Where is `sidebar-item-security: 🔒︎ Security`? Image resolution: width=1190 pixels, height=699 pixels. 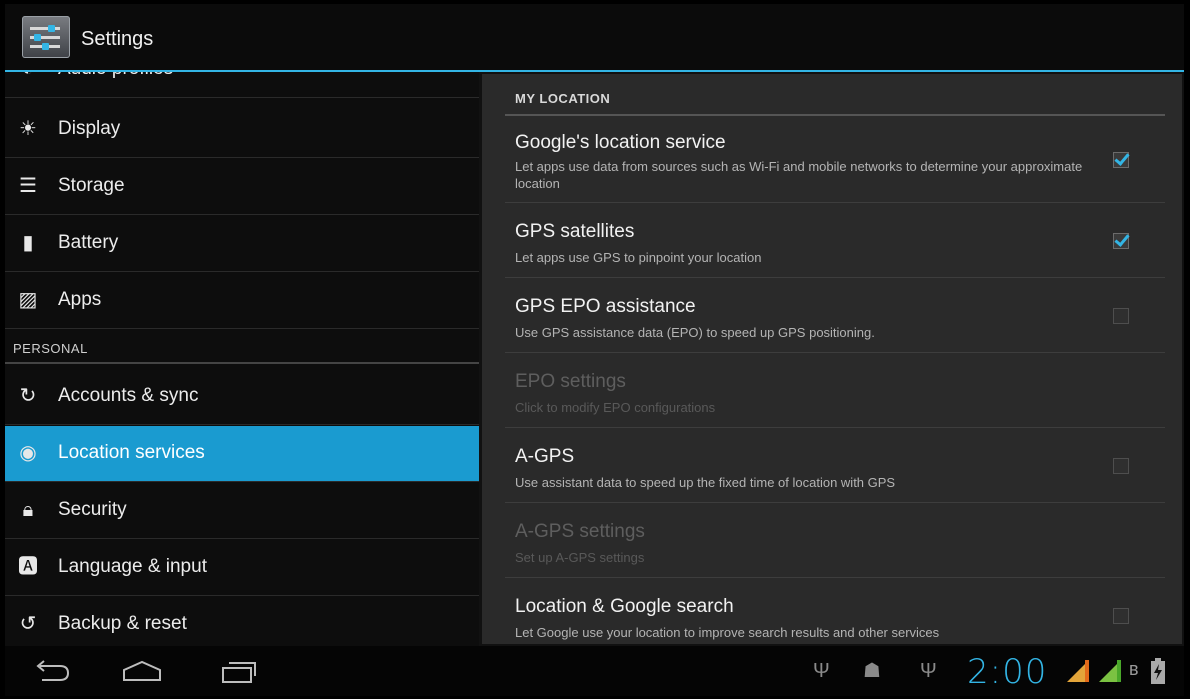
sidebar-item-security: 🔒︎ Security is located at coordinates (242, 511).